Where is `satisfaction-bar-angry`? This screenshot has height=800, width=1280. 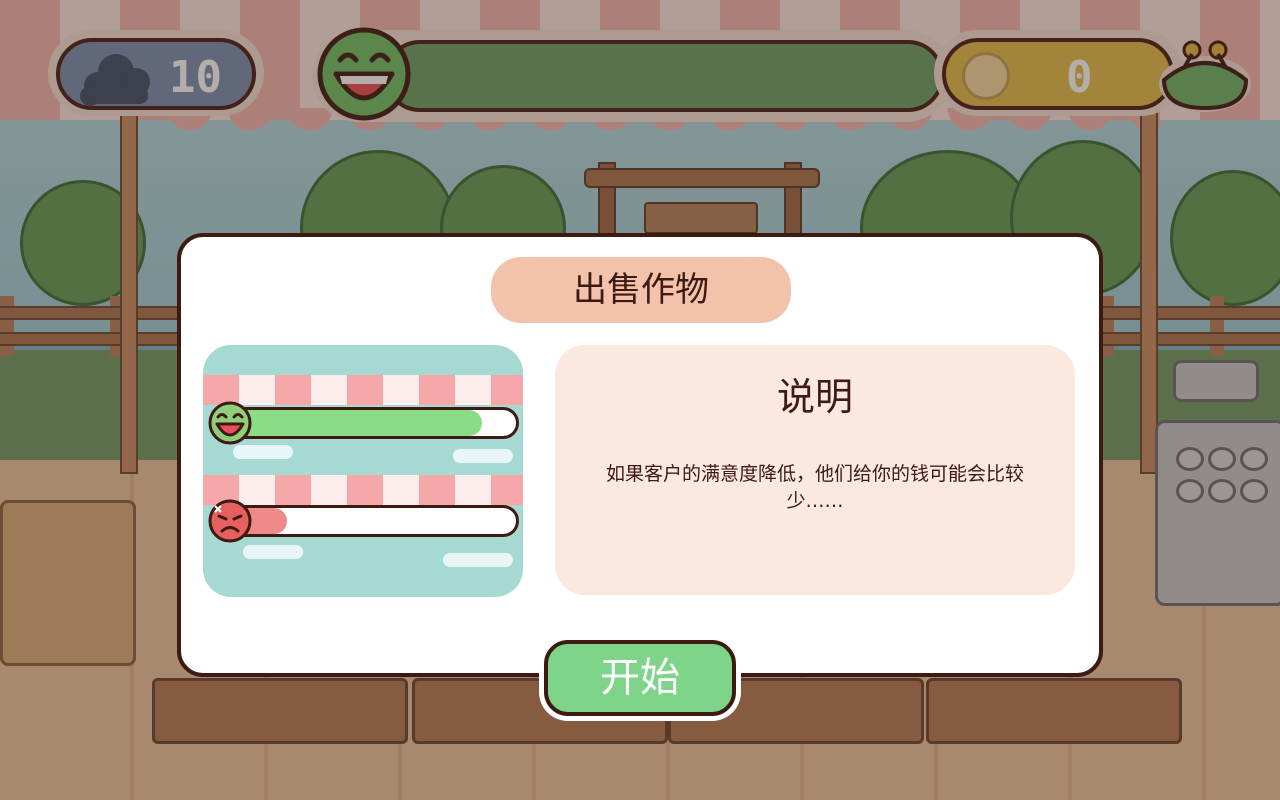
satisfaction-bar-angry is located at coordinates (373, 521).